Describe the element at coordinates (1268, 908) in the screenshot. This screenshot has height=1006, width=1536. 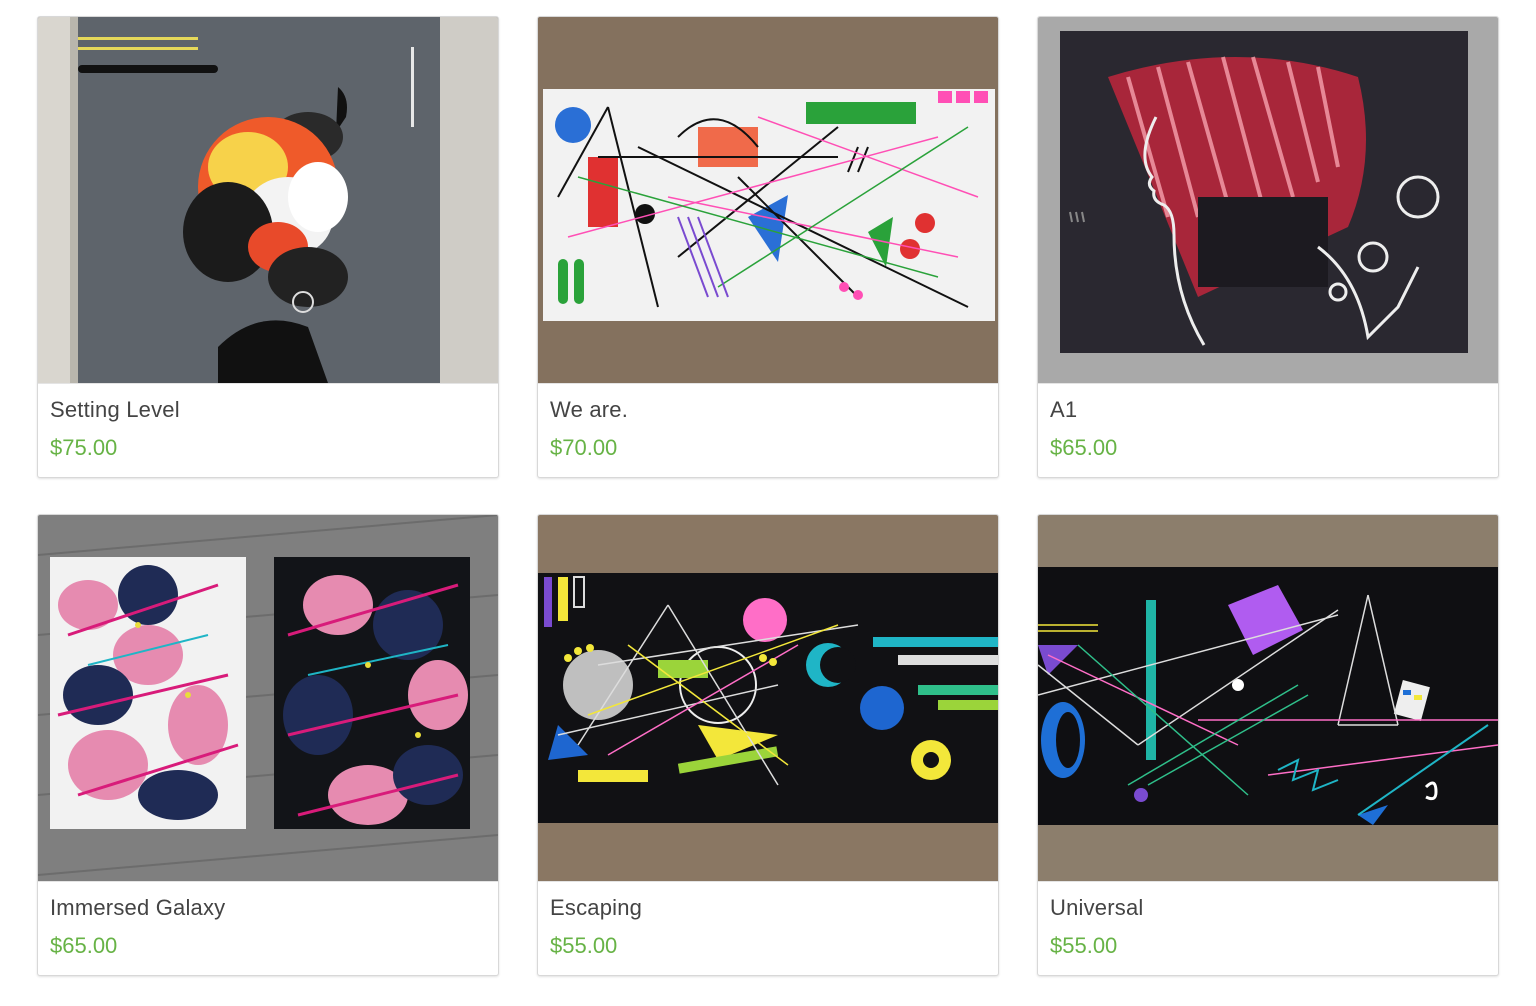
I see `listing-title: Universal` at that location.